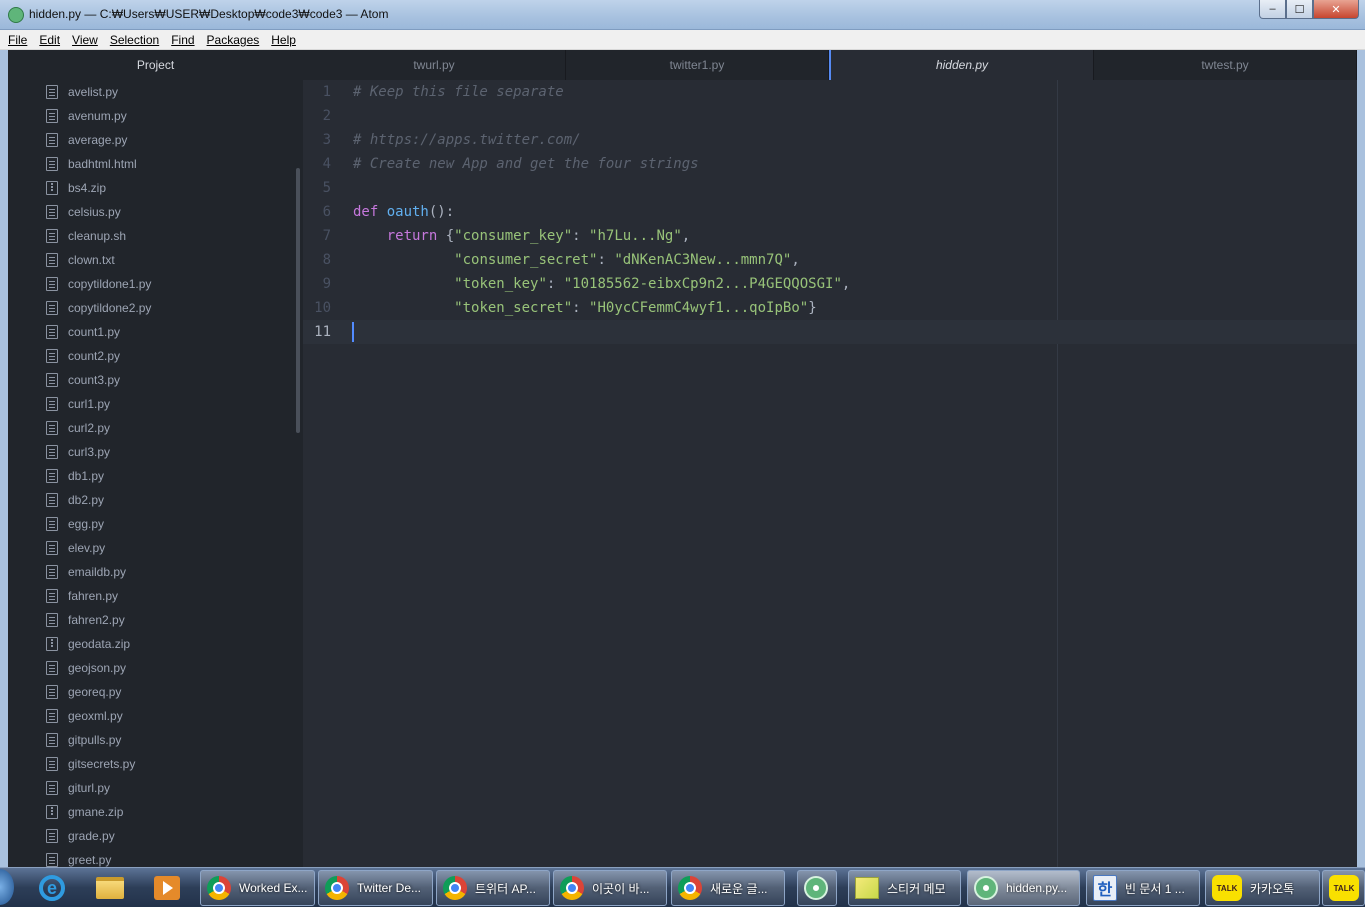  Describe the element at coordinates (961, 65) in the screenshot. I see `tab-hidden-py: hidden.py` at that location.